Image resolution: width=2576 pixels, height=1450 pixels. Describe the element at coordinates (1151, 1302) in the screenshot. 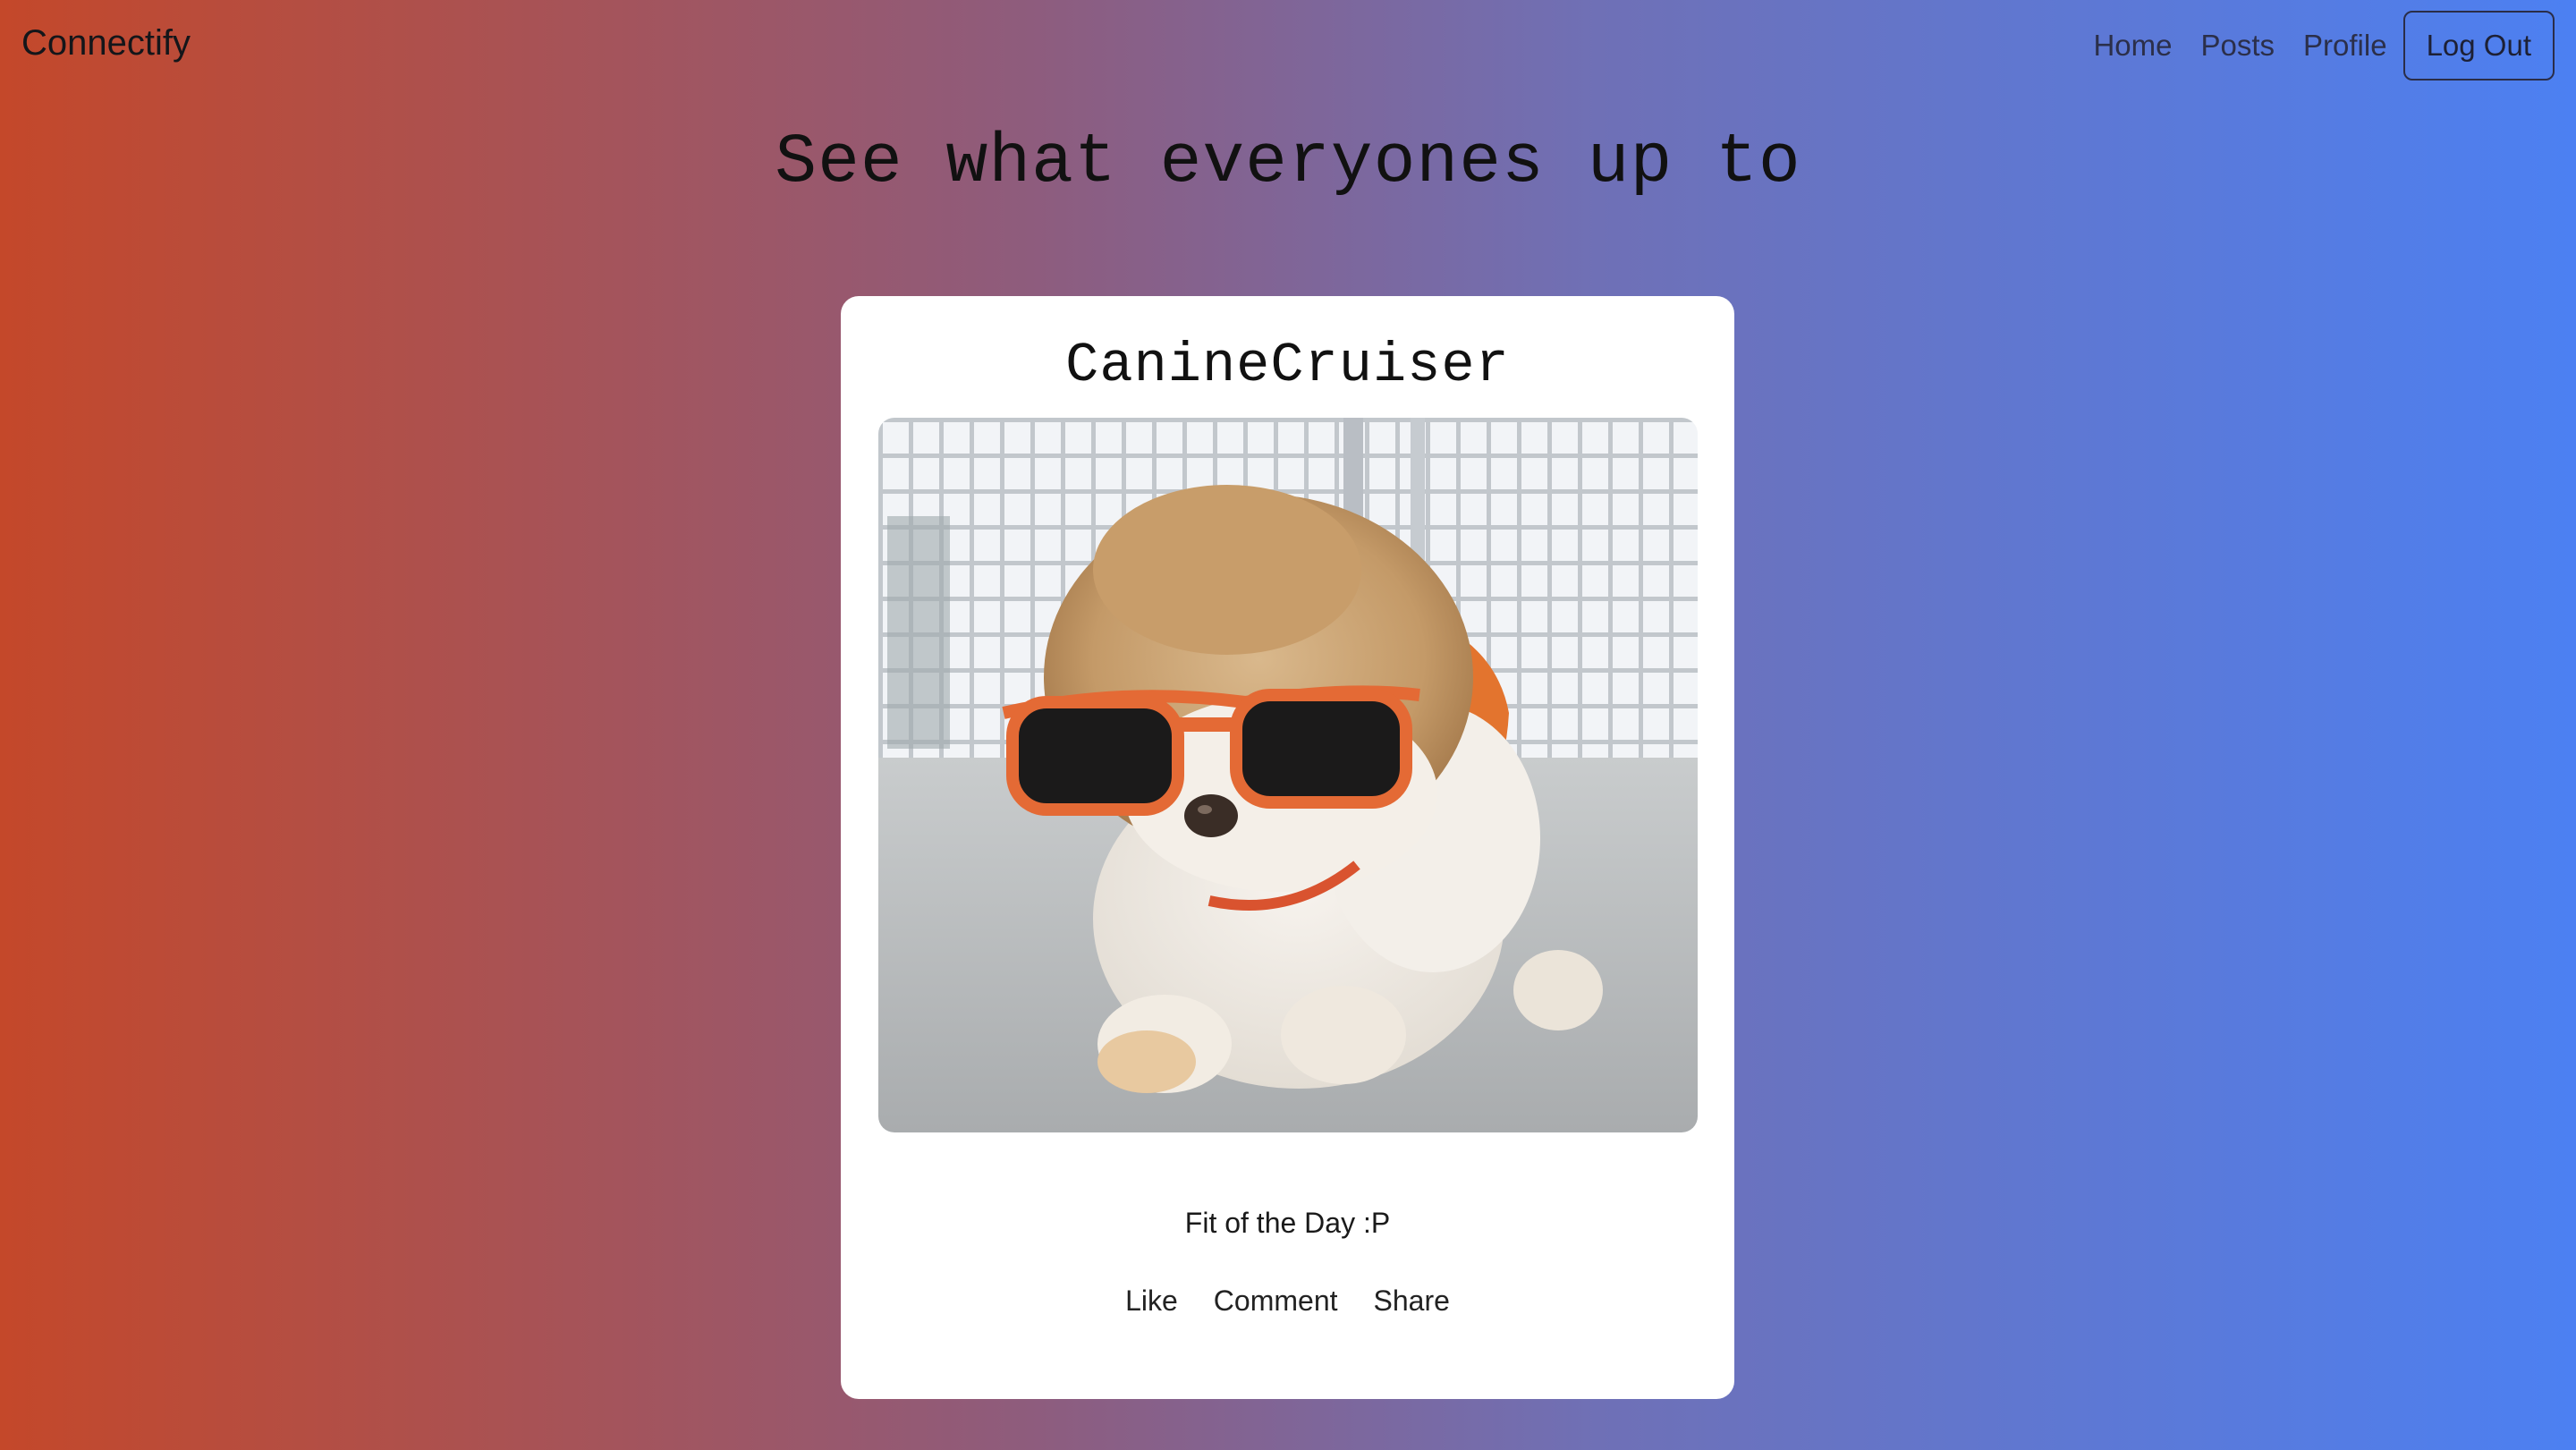

I see `like-button: Like` at that location.